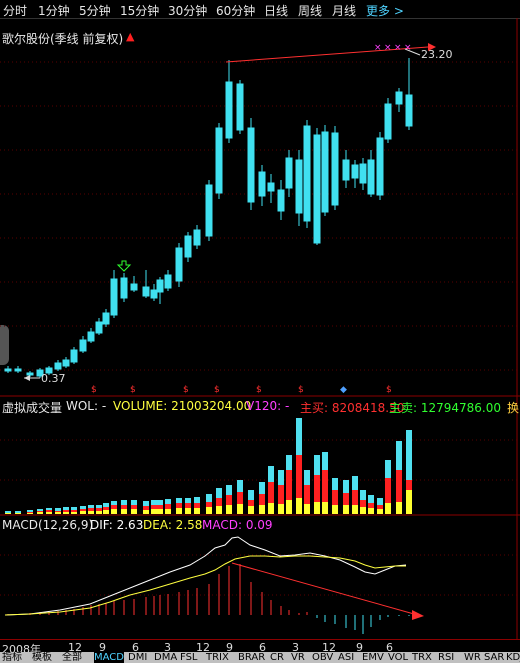 The image size is (520, 663). I want to click on tab-macd: MACD, so click(109, 657).